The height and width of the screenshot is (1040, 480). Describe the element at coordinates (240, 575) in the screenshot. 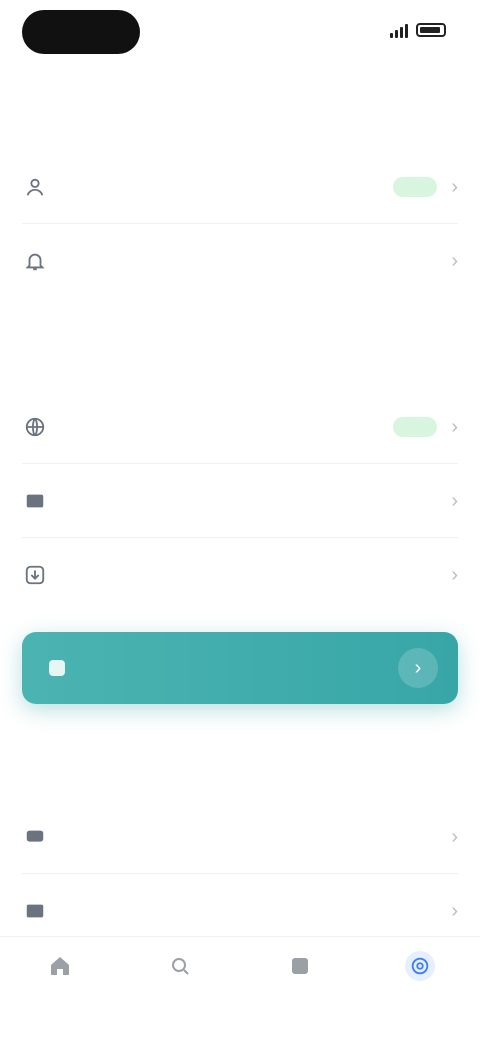

I see `downloads-row: ›` at that location.